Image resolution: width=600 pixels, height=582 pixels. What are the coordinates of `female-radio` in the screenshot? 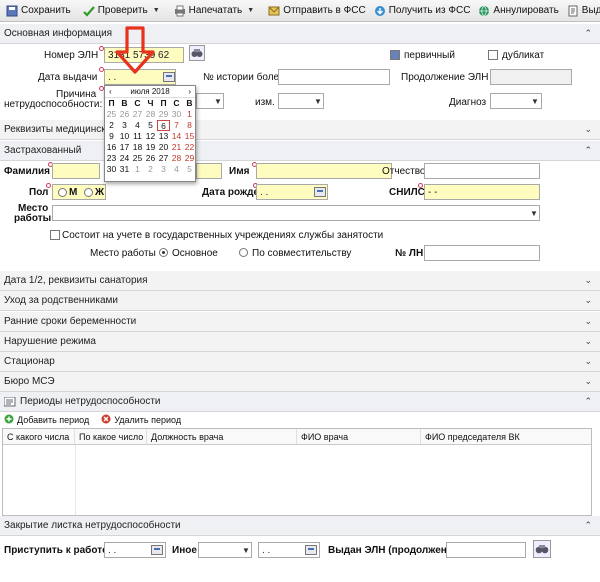 It's located at (88, 192).